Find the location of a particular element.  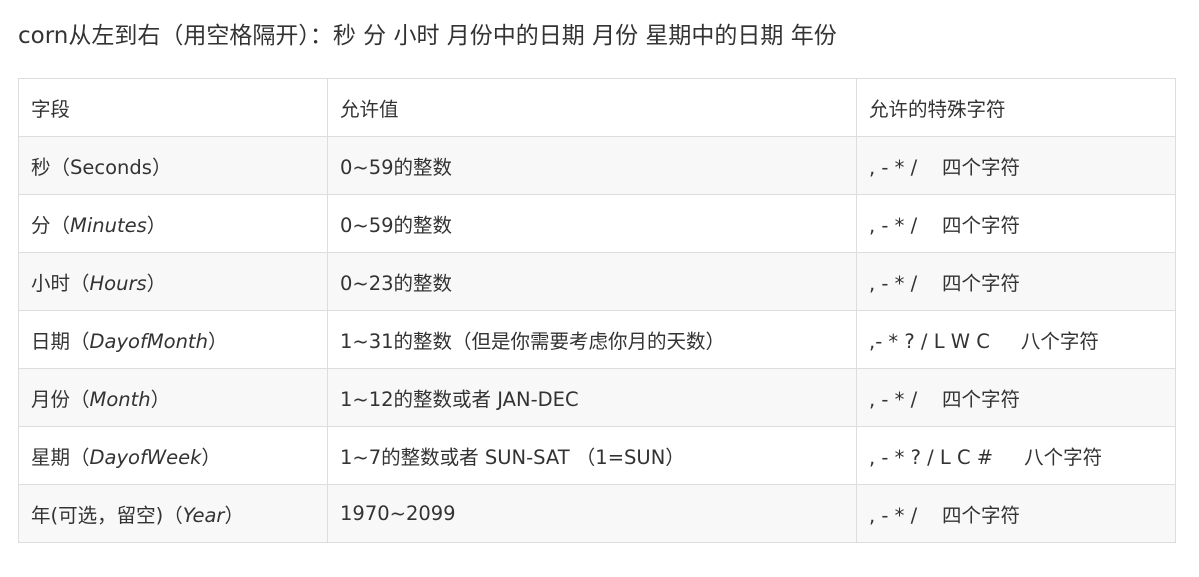

field-name-cn: 秒（ is located at coordinates (51, 167).